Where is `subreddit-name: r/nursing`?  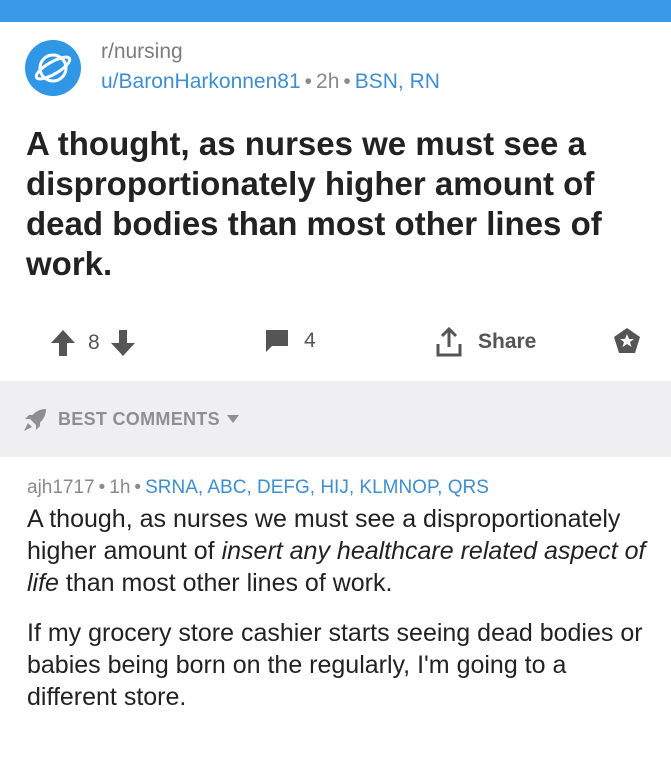
subreddit-name: r/nursing is located at coordinates (142, 52).